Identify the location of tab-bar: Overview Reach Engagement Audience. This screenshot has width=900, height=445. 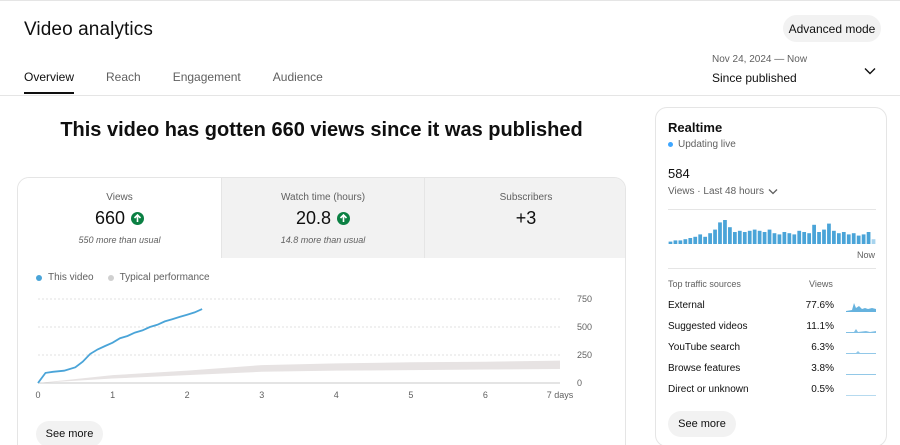
(189, 82).